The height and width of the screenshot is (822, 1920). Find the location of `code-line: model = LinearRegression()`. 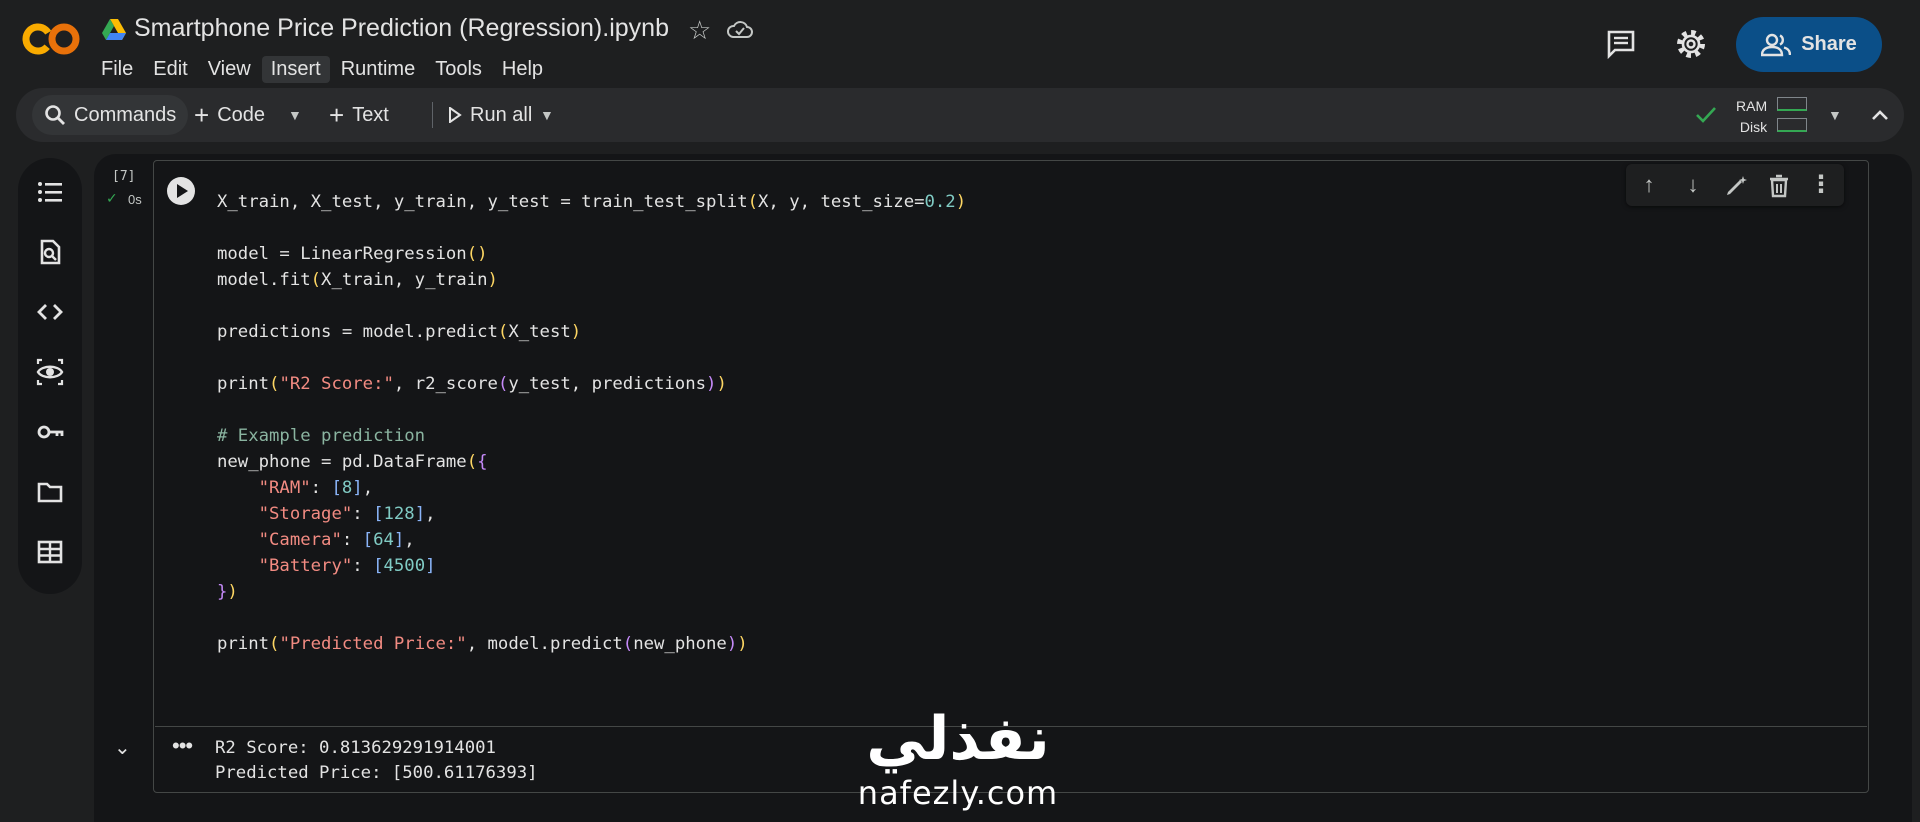

code-line: model = LinearRegression() is located at coordinates (352, 254).